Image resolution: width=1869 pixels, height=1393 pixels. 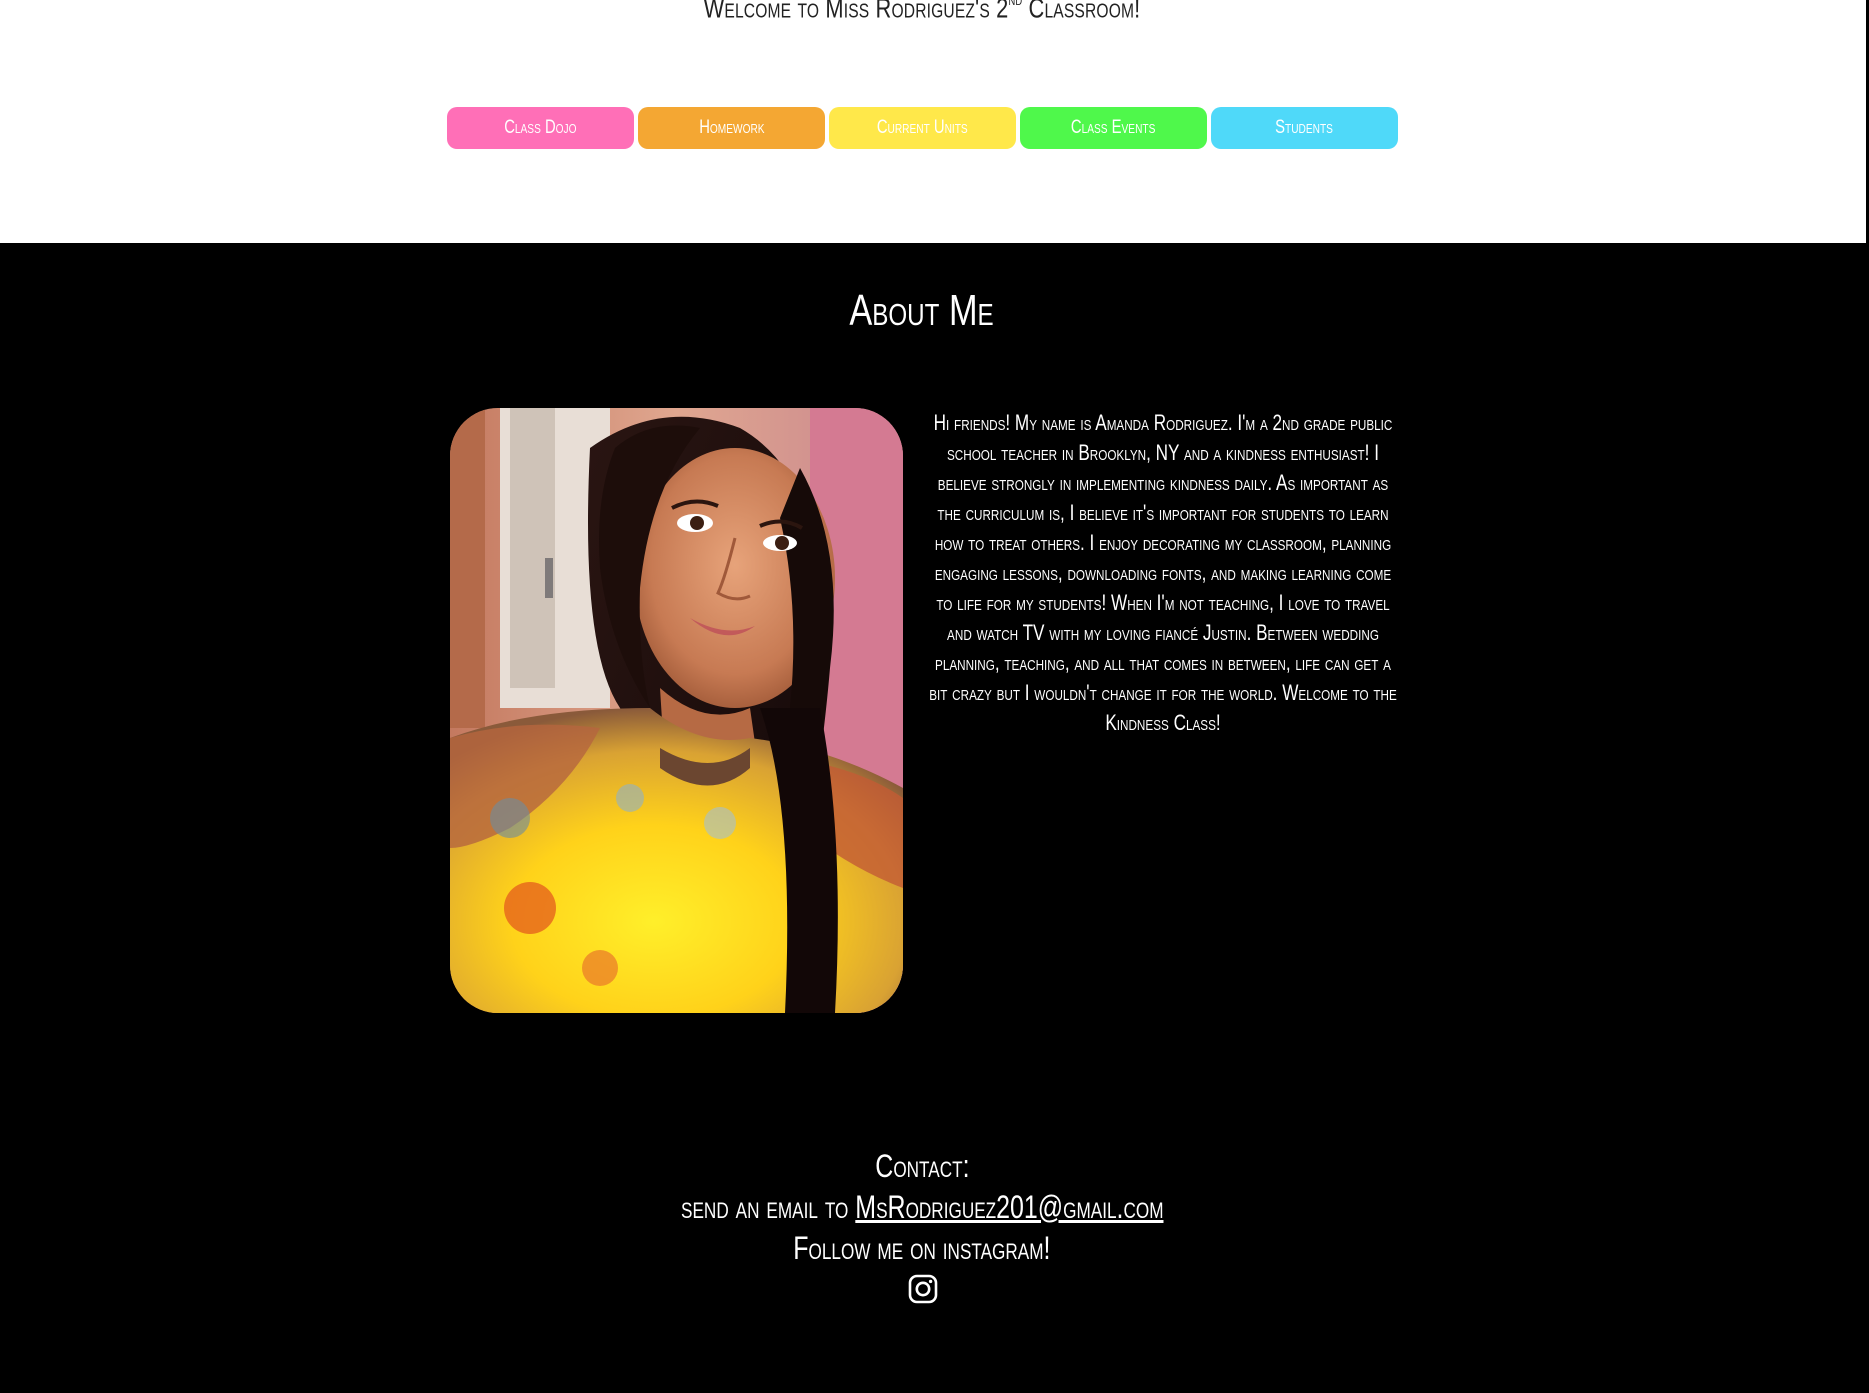 I want to click on instagram-icon, so click(x=923, y=1289).